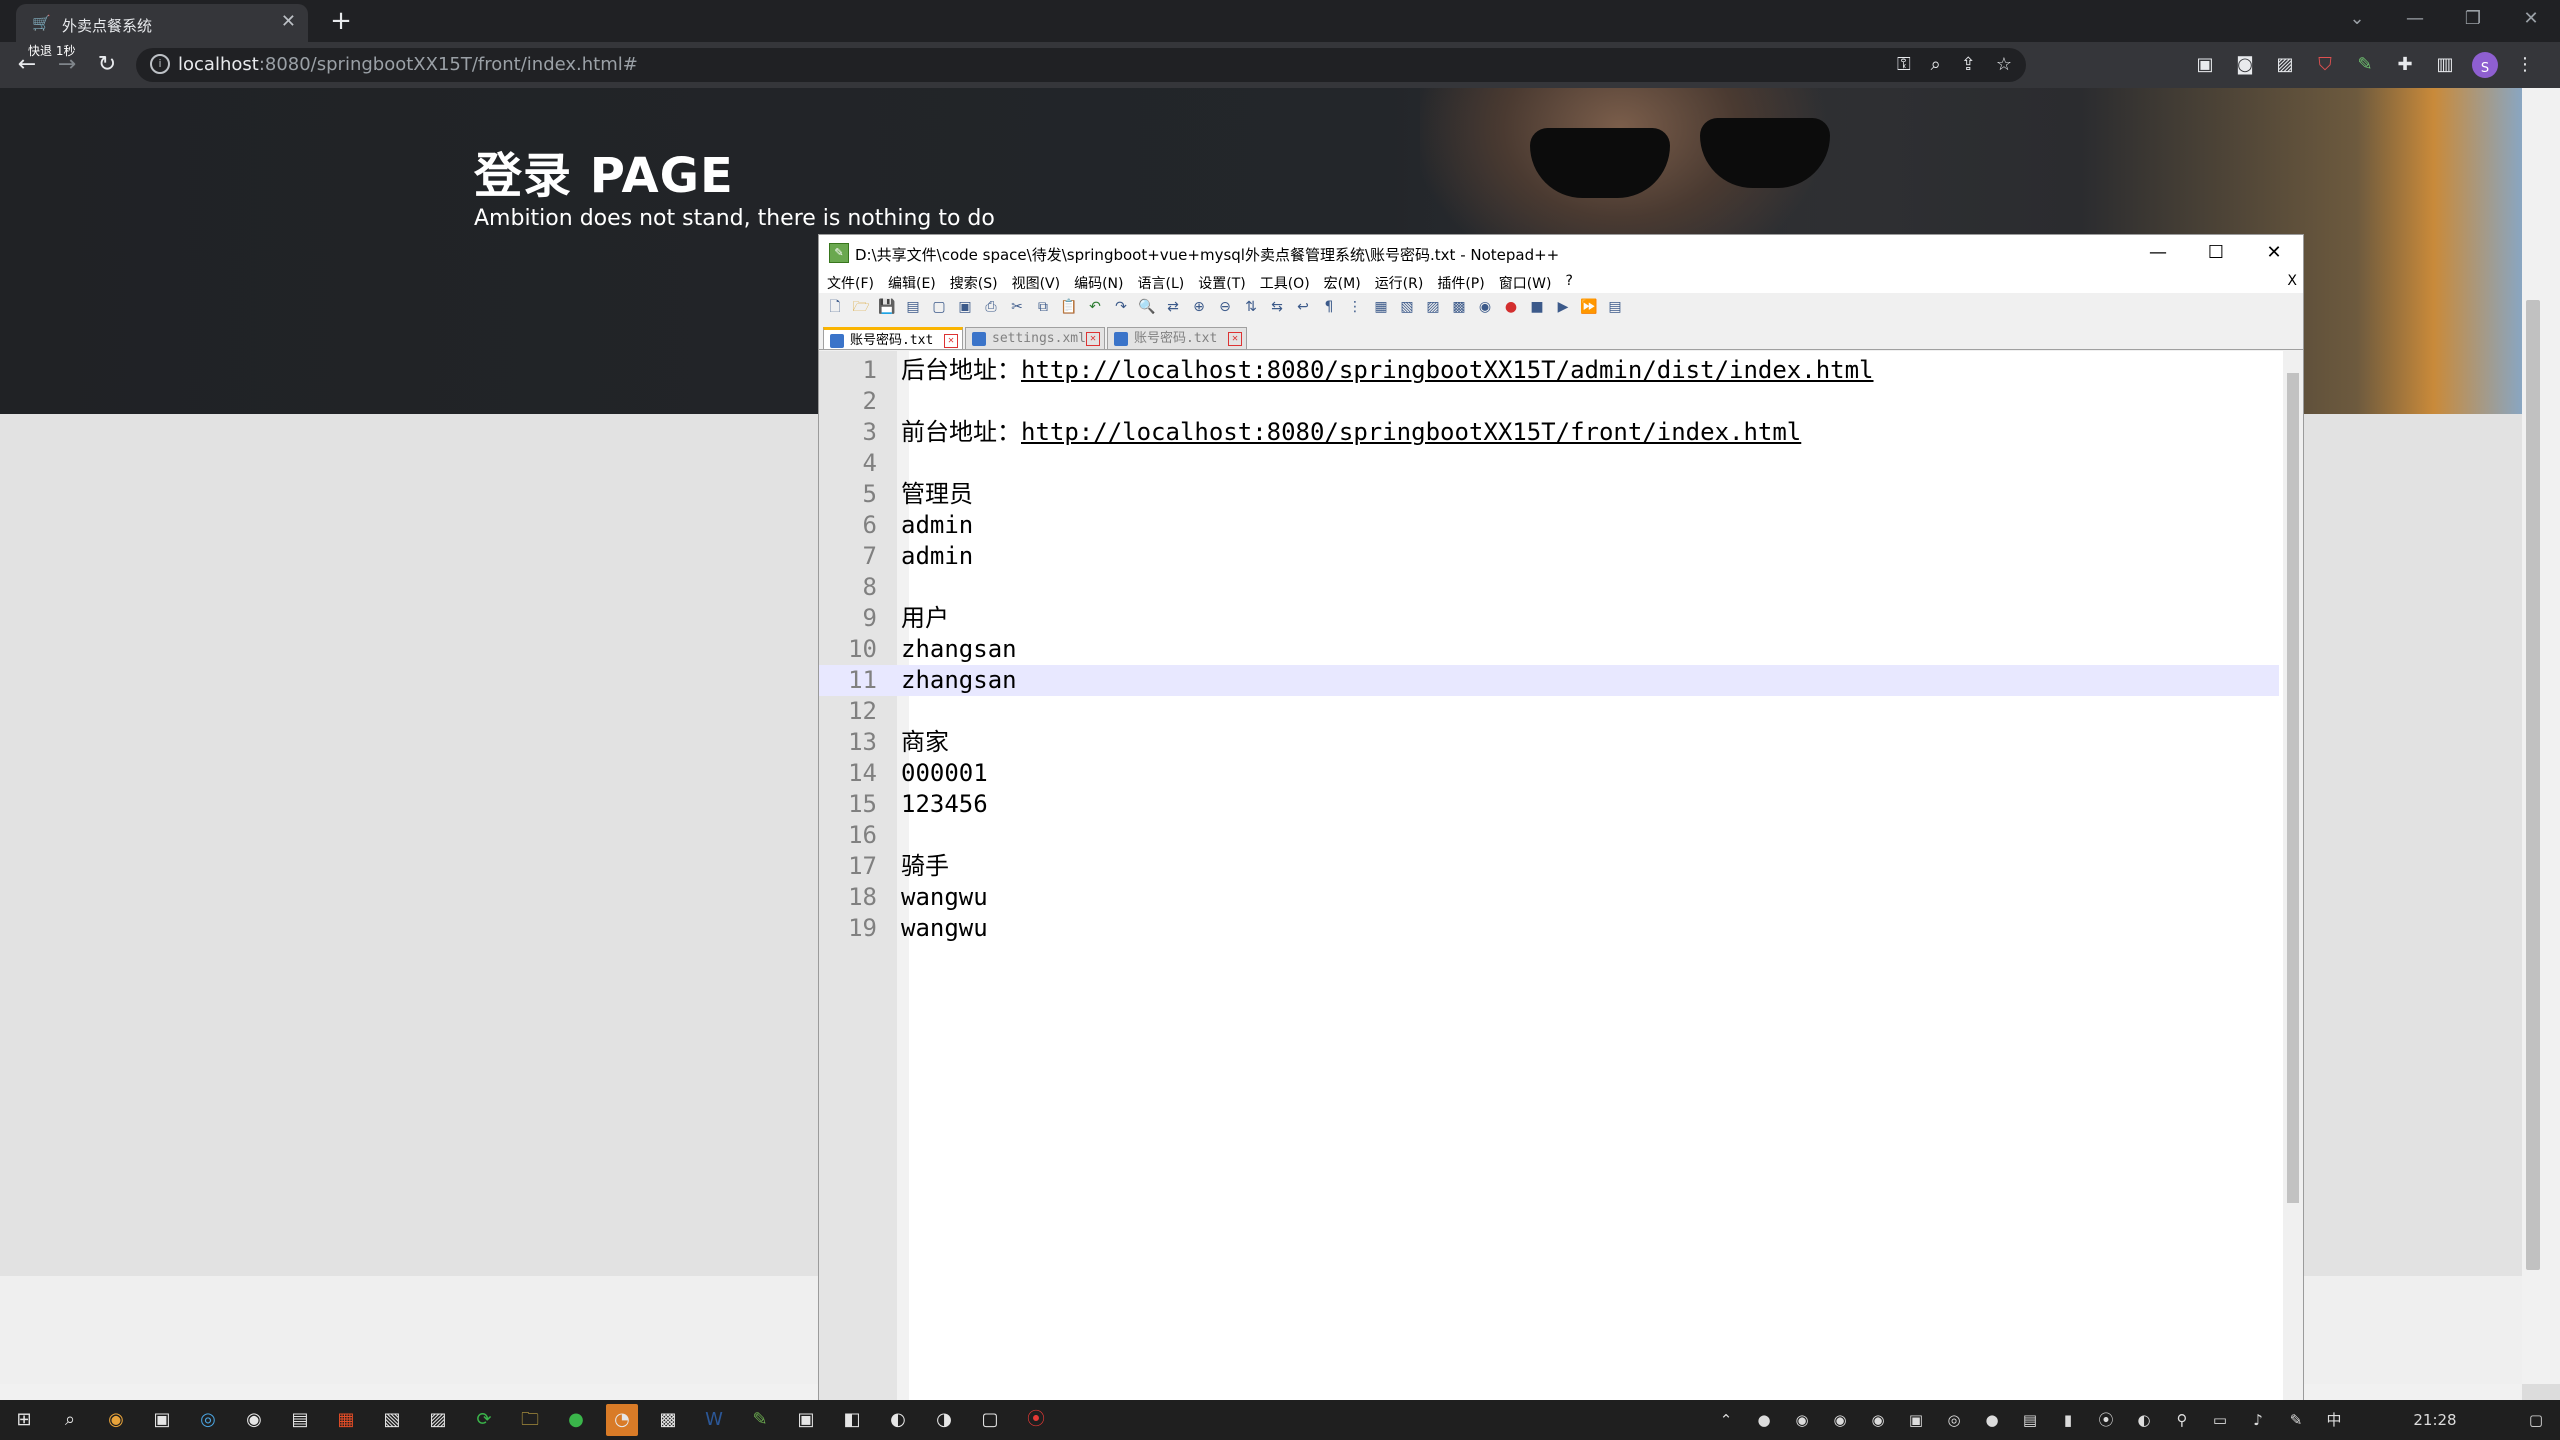 The image size is (2560, 1440). I want to click on folder-workspace-icon: ▩, so click(1459, 307).